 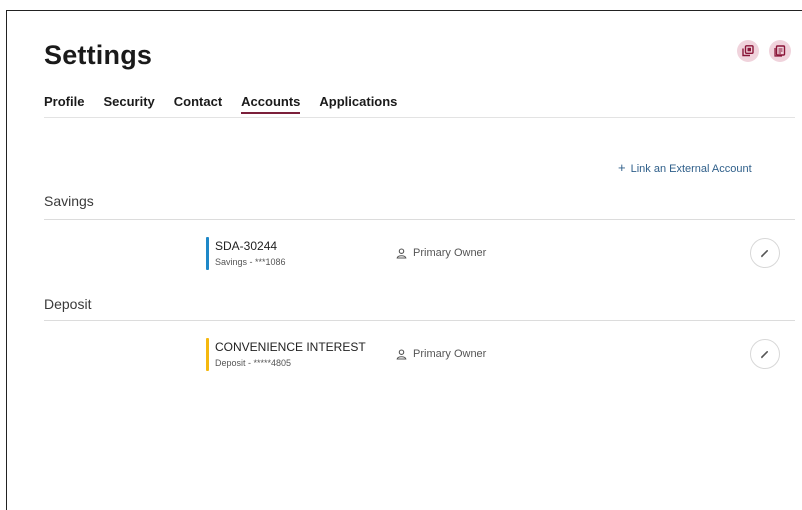 I want to click on account-subtitle: Savings - ***1086, so click(x=250, y=262).